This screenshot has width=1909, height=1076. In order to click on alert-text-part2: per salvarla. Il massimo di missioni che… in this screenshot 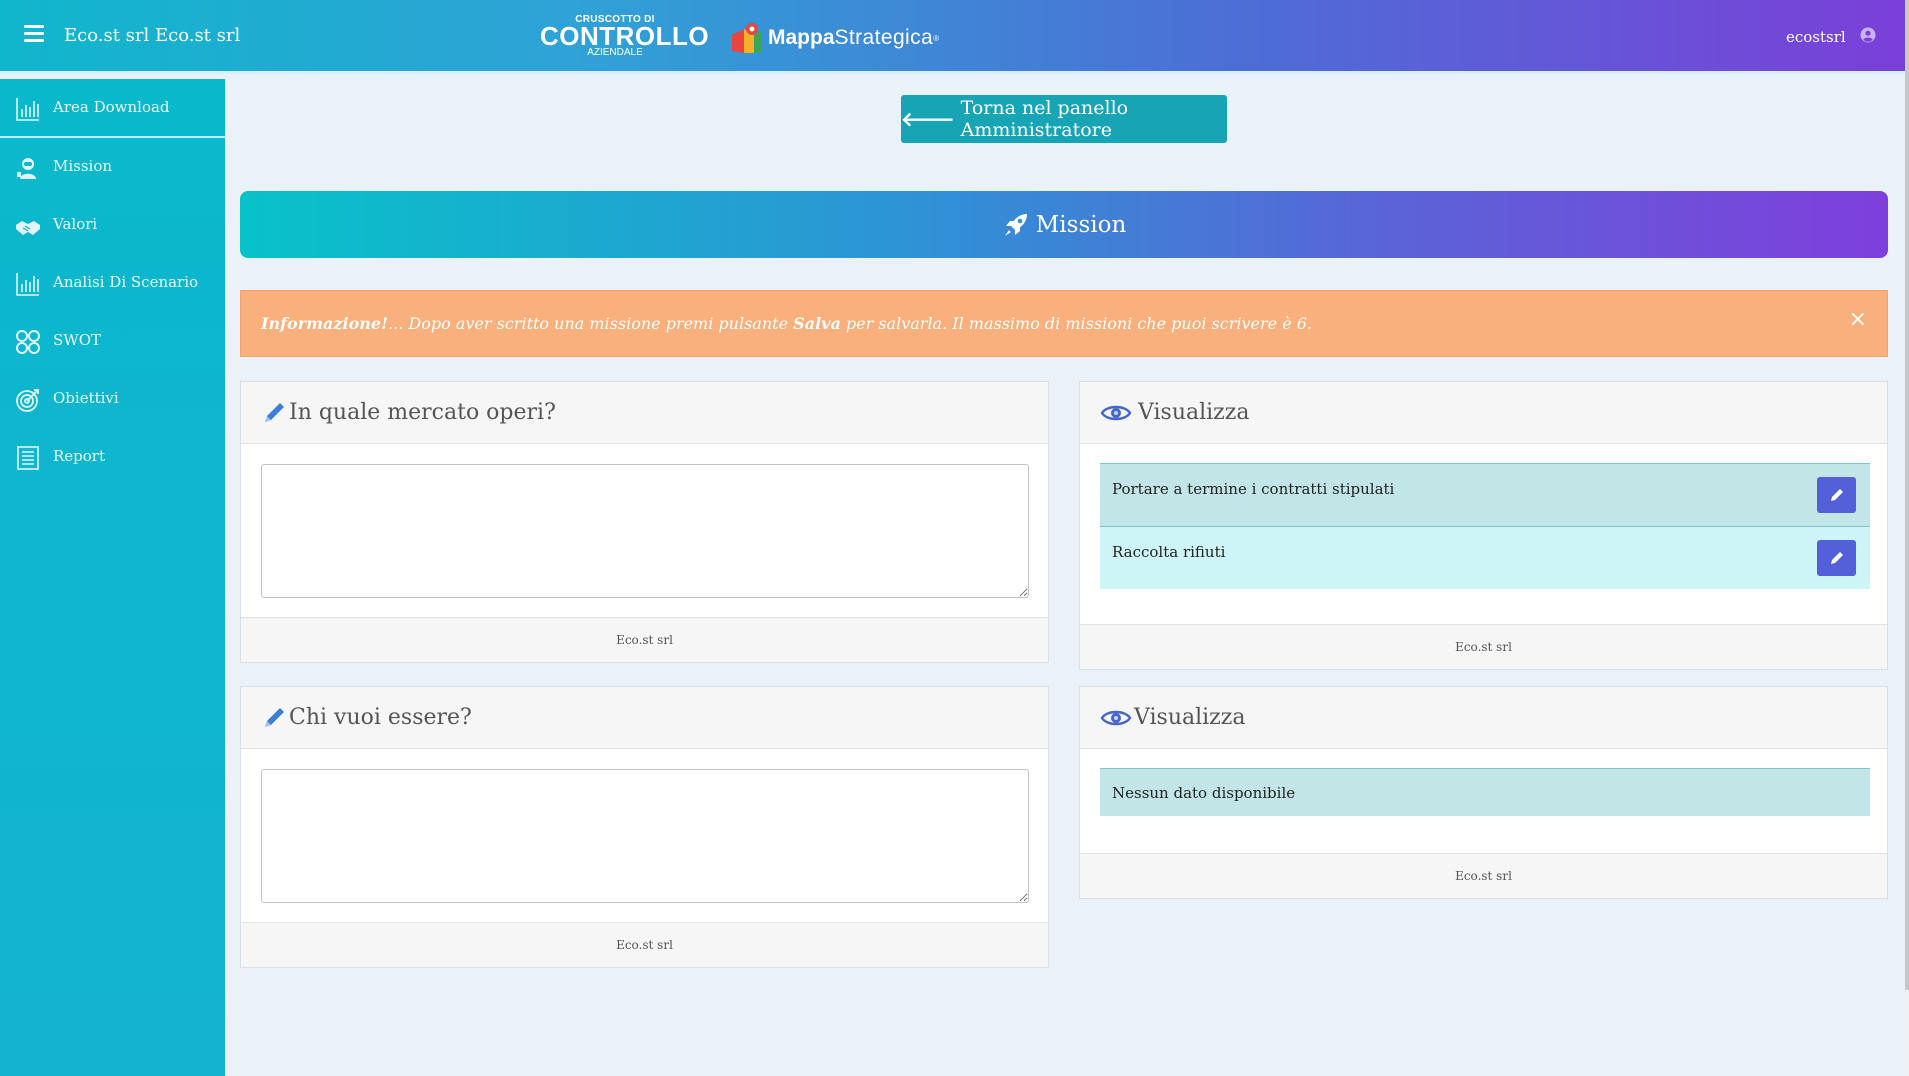, I will do `click(1076, 323)`.